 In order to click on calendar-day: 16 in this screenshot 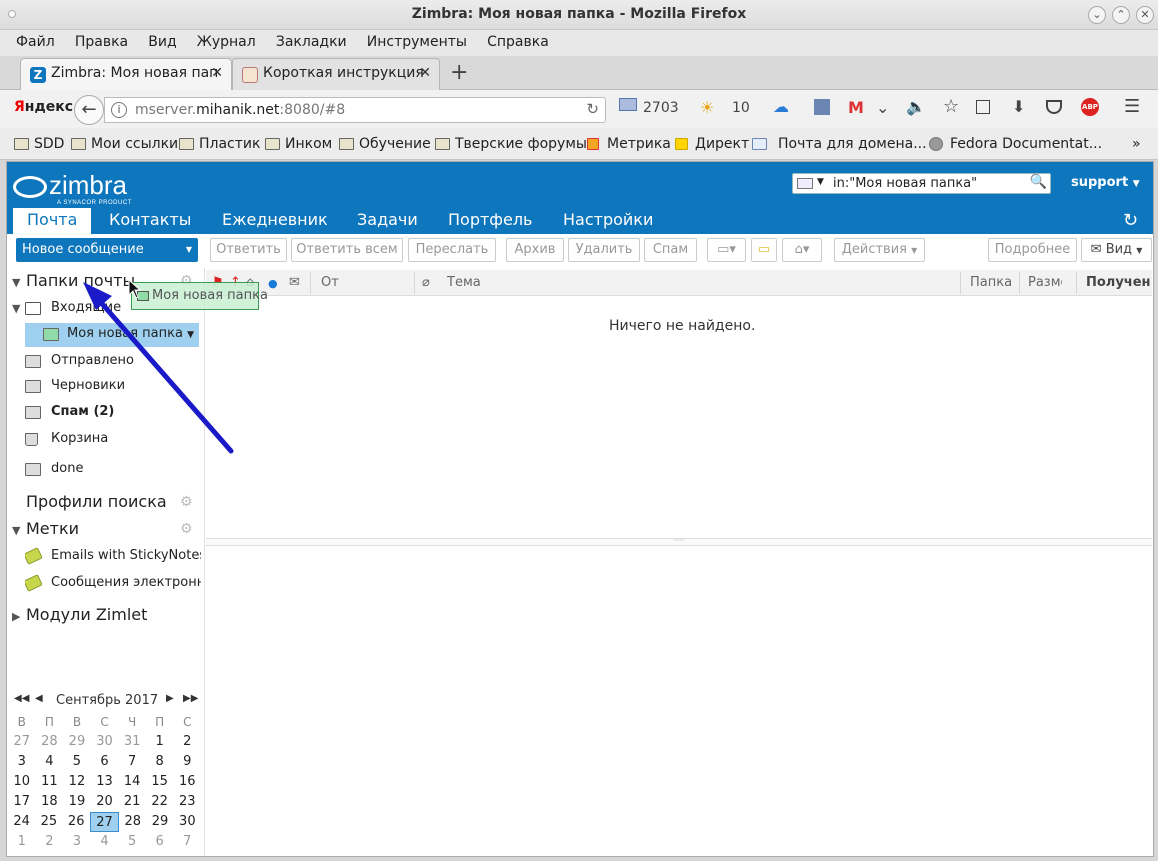, I will do `click(187, 782)`.